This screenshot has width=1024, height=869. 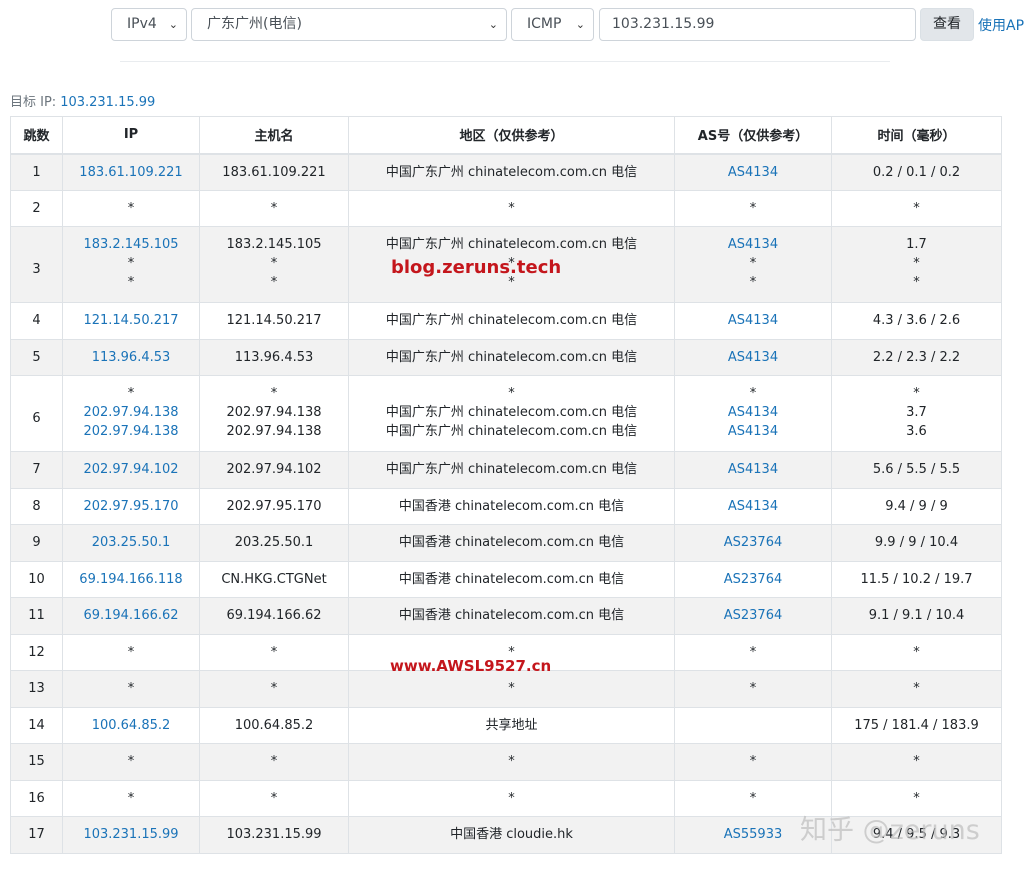 I want to click on time-cell: 1.7 * *, so click(x=916, y=264).